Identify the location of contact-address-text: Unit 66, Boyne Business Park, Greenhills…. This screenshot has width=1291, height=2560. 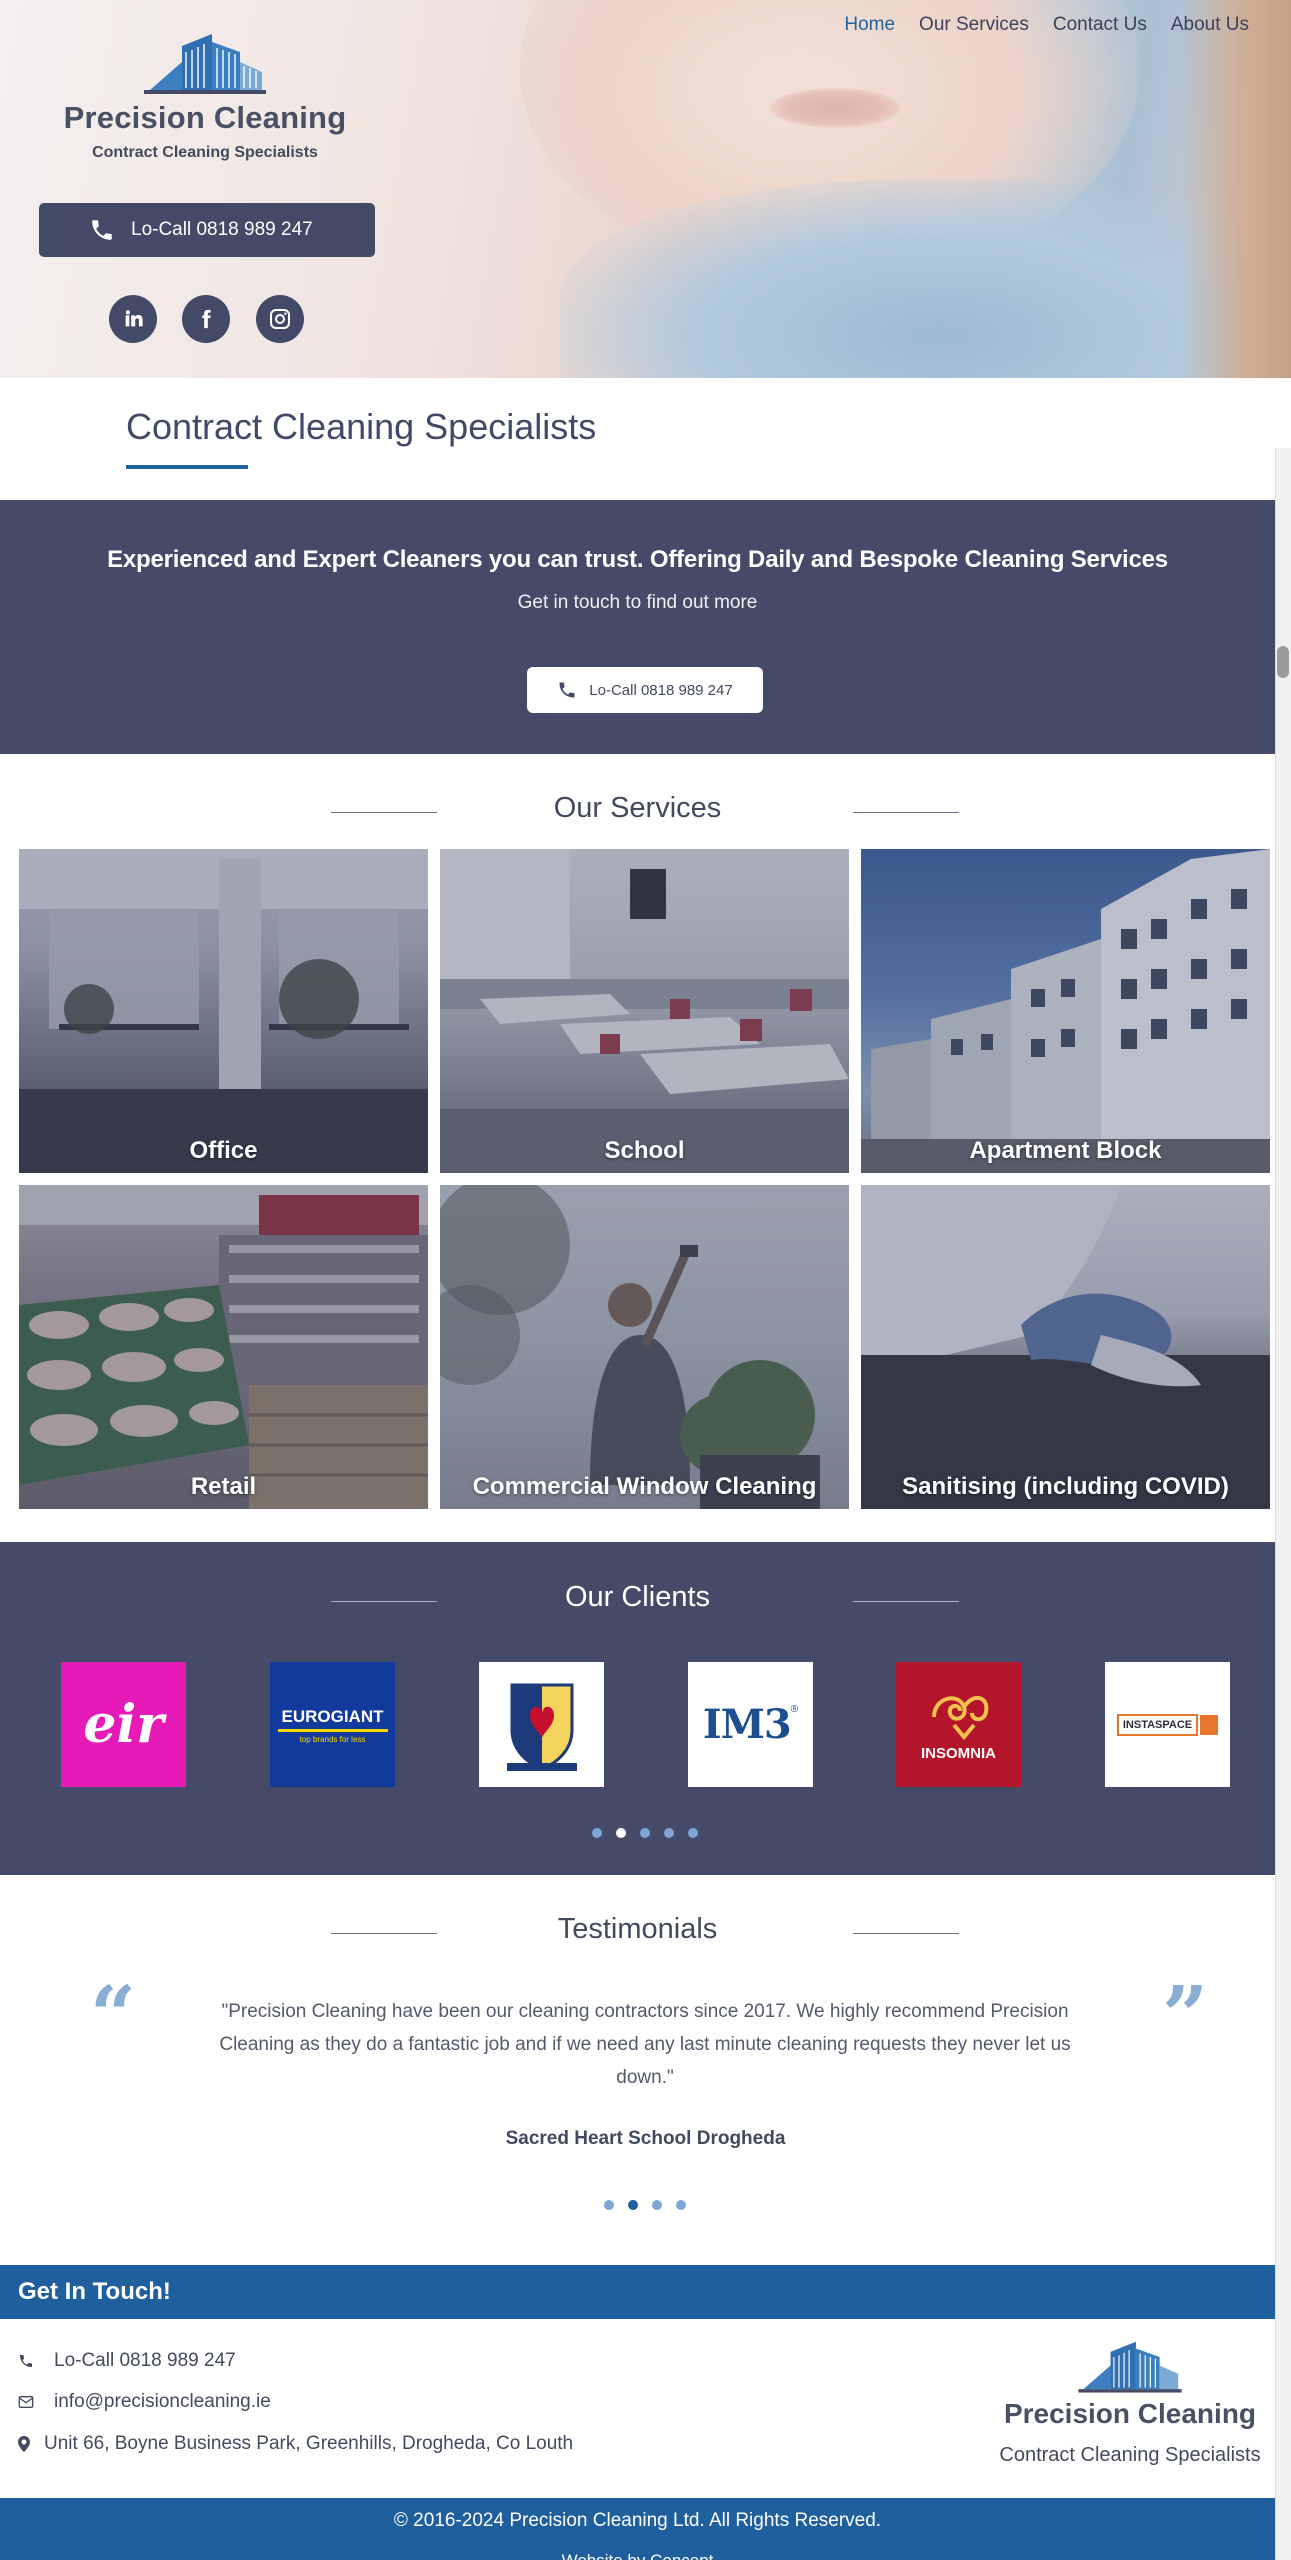
(309, 2443).